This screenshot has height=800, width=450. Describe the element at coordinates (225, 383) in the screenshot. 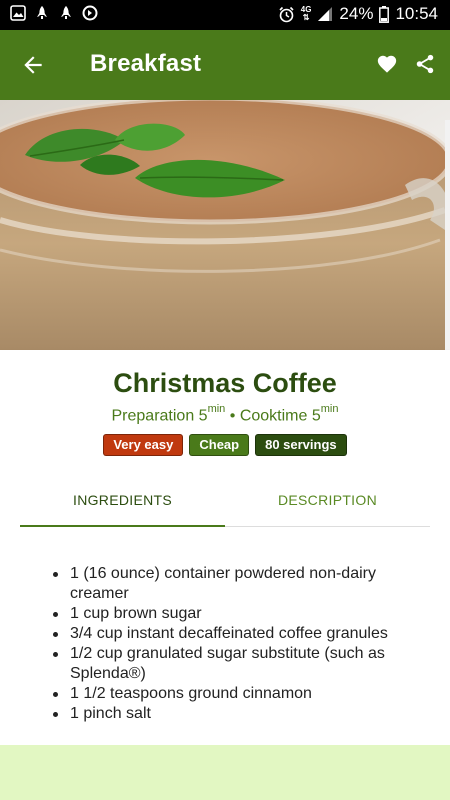

I see `recipe-title: Christmas Coffee` at that location.